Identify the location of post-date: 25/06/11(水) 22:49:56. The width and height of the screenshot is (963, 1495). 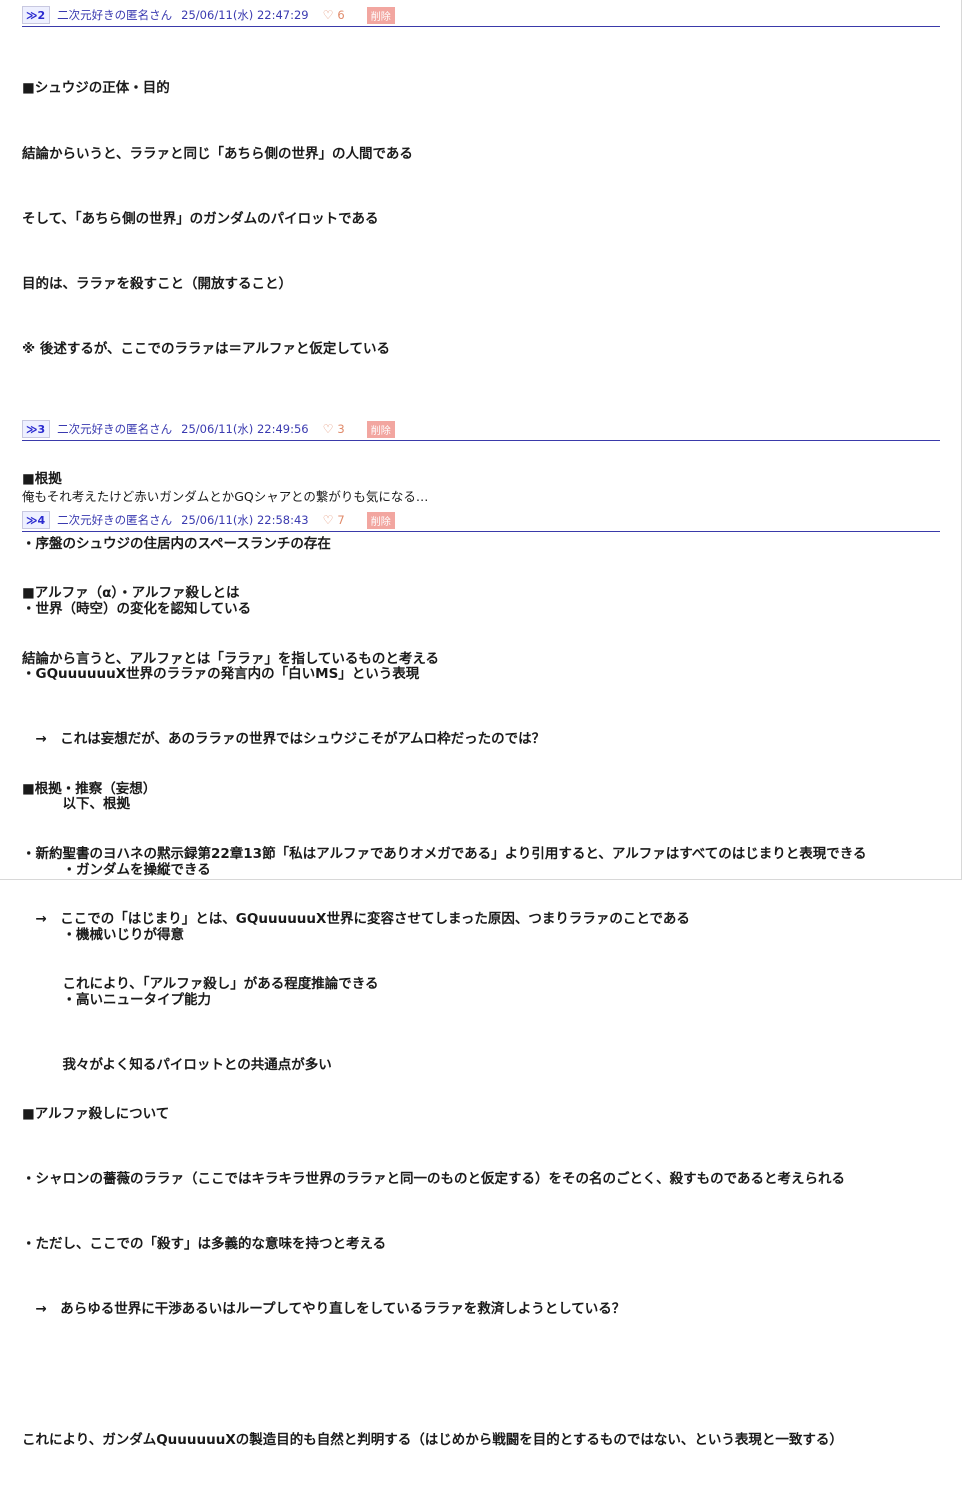
(245, 429).